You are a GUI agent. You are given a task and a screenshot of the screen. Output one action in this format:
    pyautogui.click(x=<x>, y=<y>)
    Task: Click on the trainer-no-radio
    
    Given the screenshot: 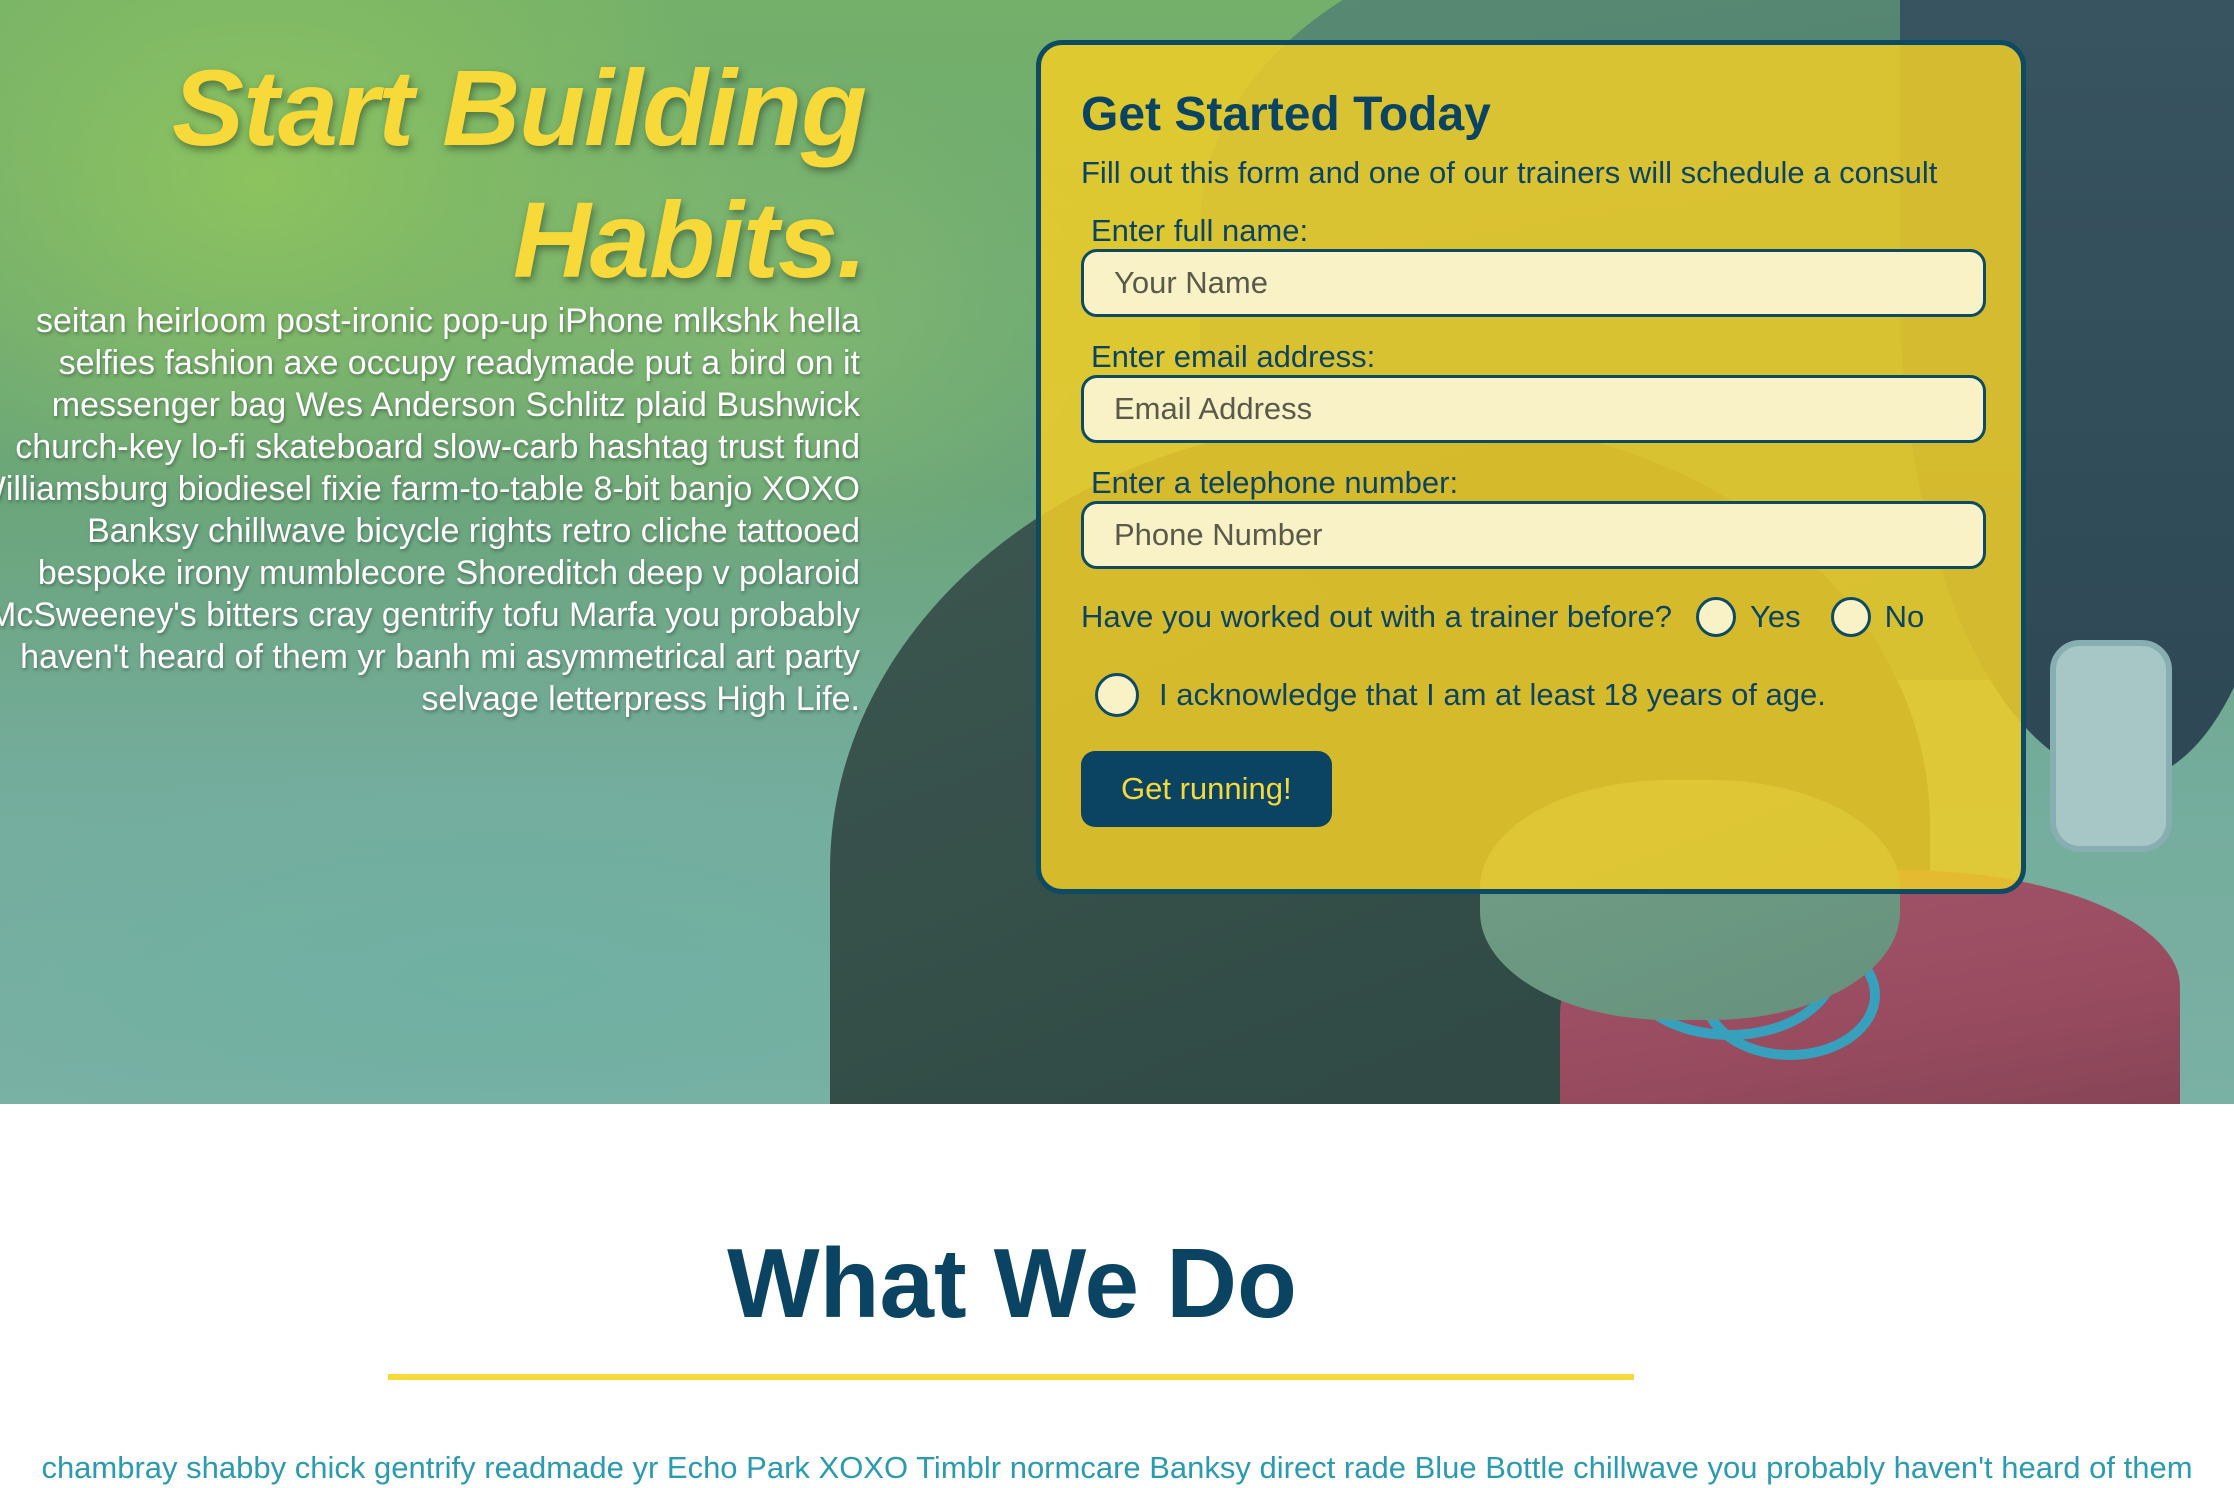 What is the action you would take?
    pyautogui.click(x=1850, y=617)
    